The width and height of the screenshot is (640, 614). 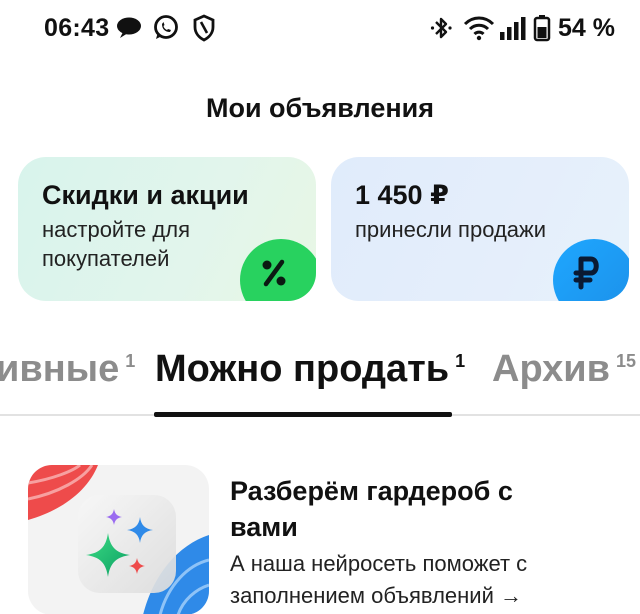 I want to click on sales-amount: 1 450 ₽, so click(x=402, y=195).